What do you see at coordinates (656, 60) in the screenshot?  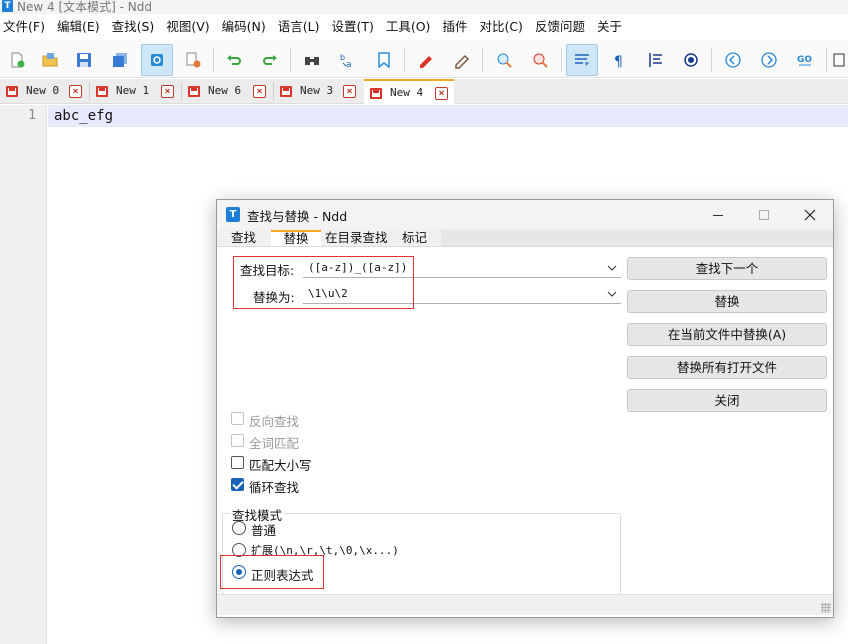 I see `indent-guide-icon` at bounding box center [656, 60].